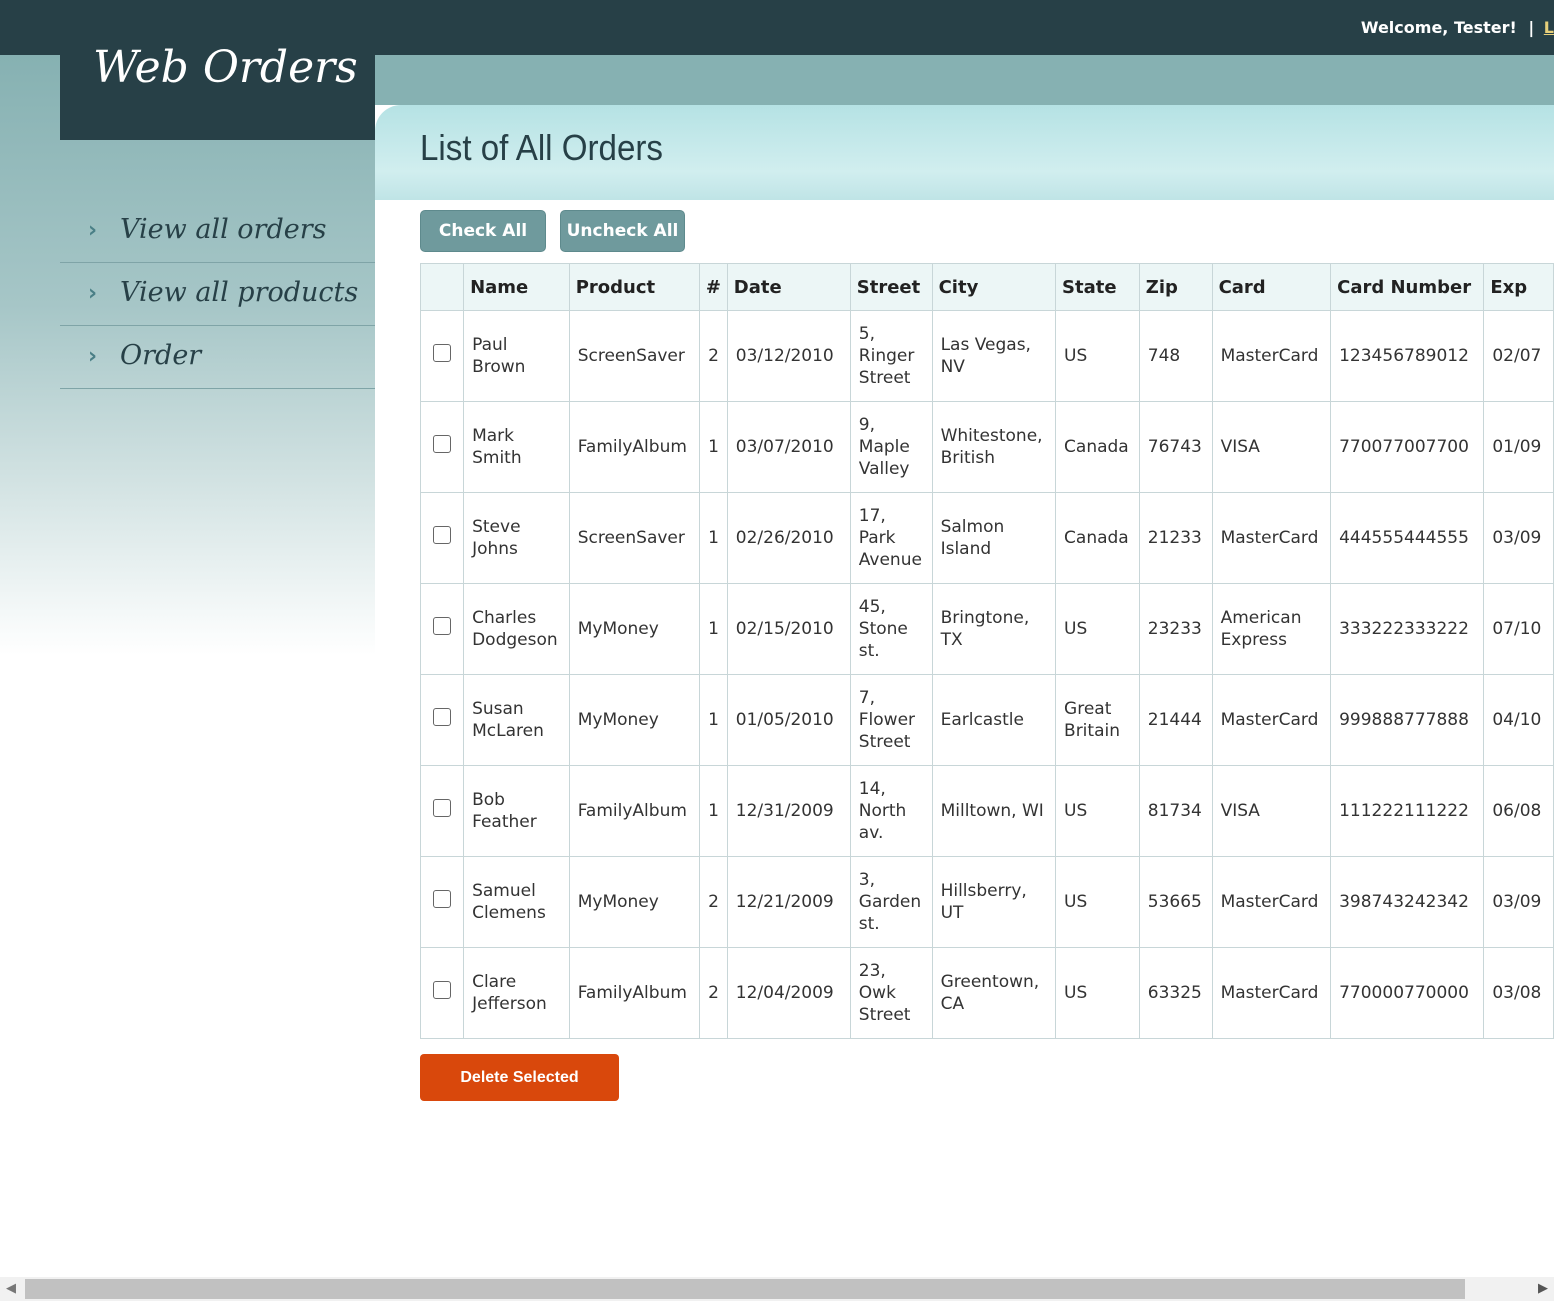 This screenshot has width=1554, height=1301. I want to click on column-header: State, so click(1097, 287).